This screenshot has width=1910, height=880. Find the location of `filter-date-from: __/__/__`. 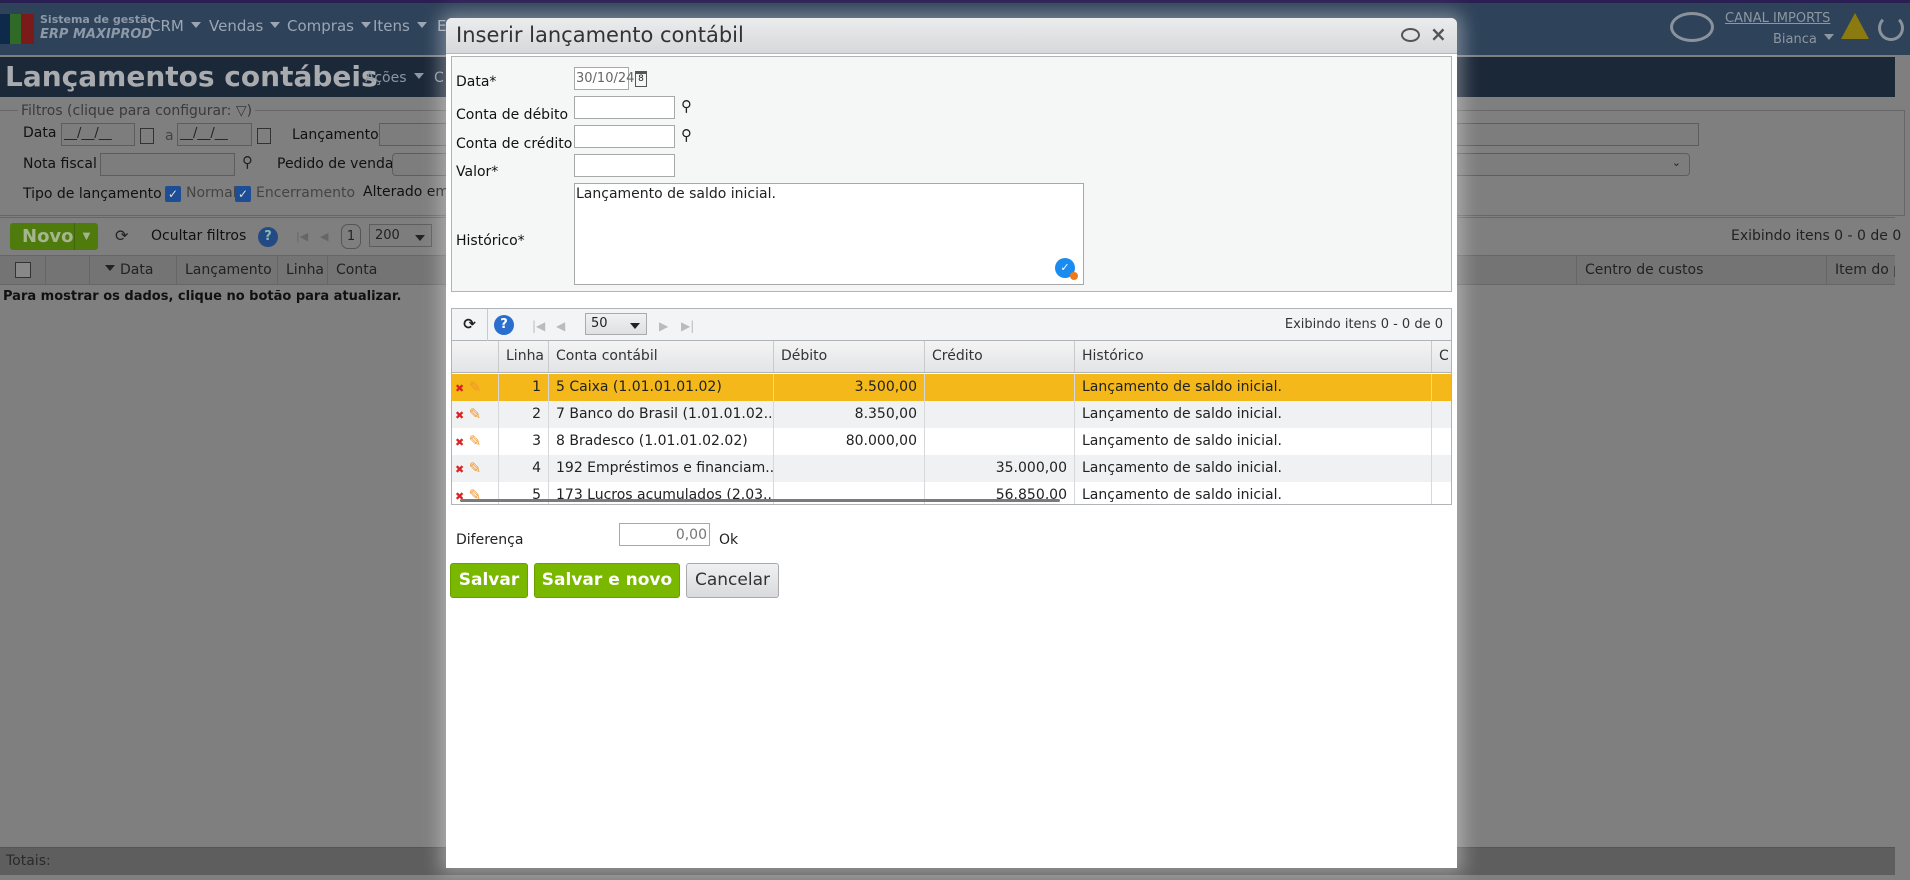

filter-date-from: __/__/__ is located at coordinates (98, 134).